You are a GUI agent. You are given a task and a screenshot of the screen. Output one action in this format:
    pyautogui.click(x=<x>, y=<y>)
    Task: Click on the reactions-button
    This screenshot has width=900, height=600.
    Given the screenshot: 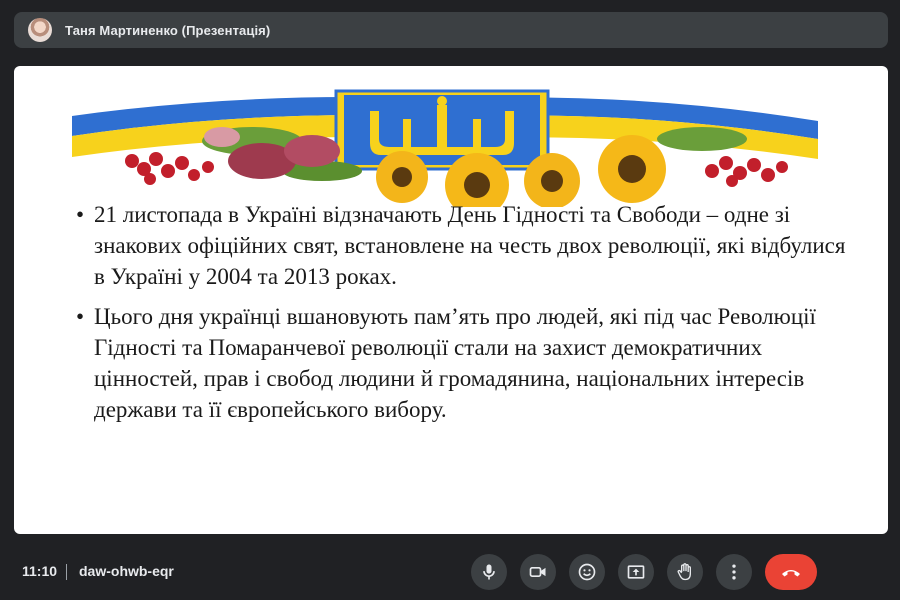 What is the action you would take?
    pyautogui.click(x=587, y=572)
    